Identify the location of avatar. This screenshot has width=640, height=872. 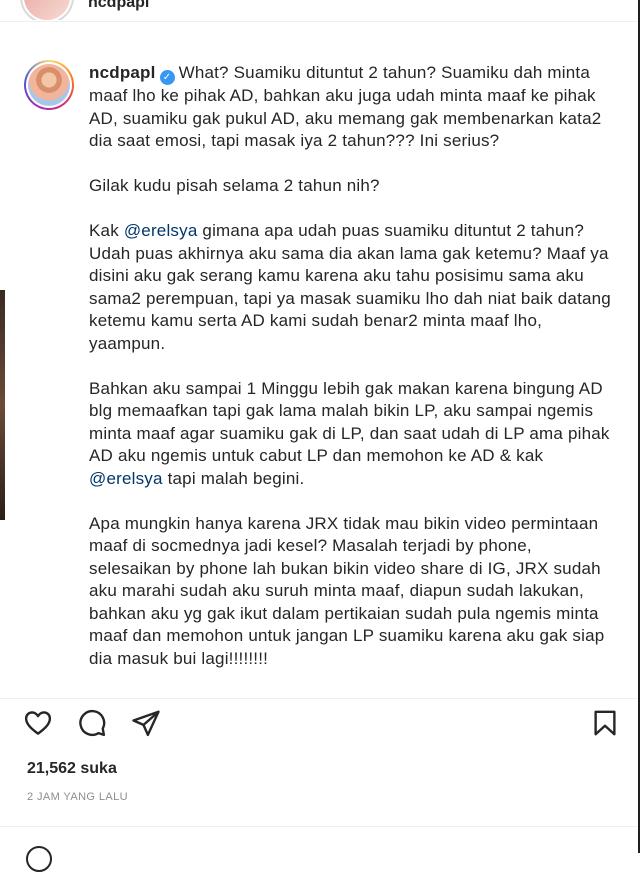
(49, 85).